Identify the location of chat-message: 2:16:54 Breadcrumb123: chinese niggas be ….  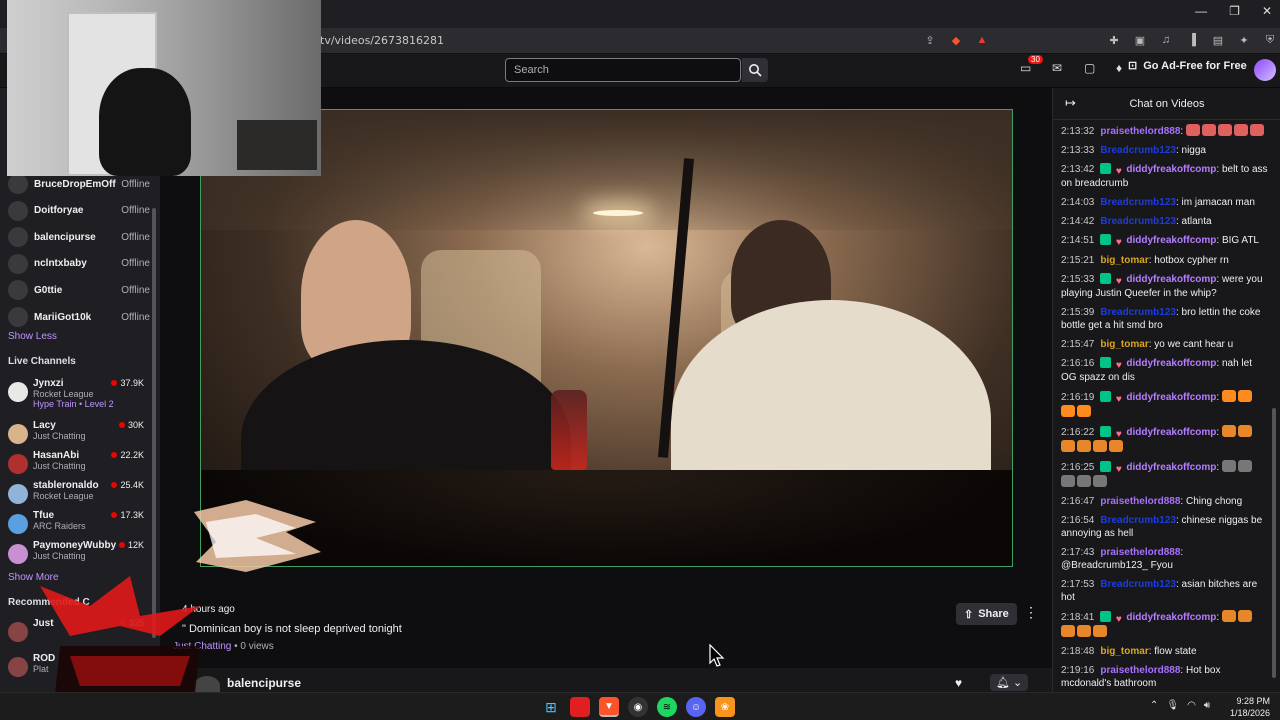
(1165, 527).